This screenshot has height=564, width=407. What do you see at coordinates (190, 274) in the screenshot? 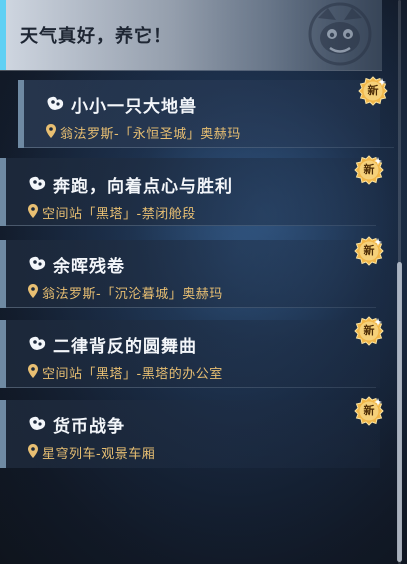
I see `mission-item: 余晖残卷 翁法罗斯-「沉沦暮城」奥赫玛` at bounding box center [190, 274].